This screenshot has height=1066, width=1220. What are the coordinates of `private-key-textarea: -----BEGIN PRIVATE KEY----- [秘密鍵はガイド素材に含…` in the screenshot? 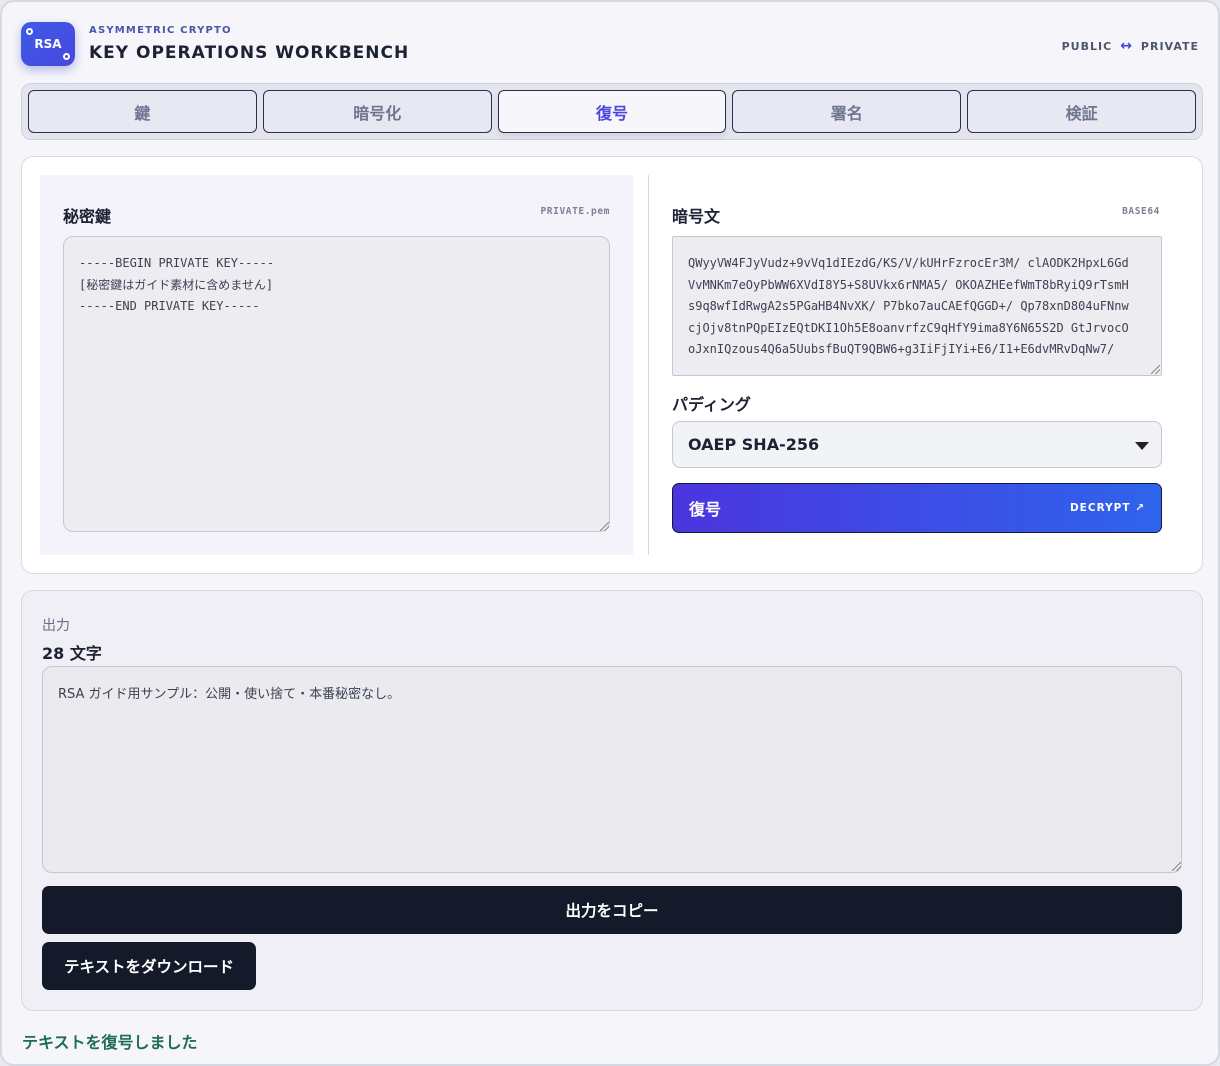 It's located at (336, 384).